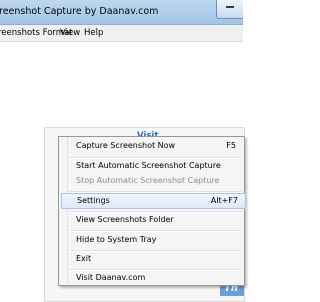  What do you see at coordinates (121, 33) in the screenshot?
I see `menu-bar: reenshots Format View Help` at bounding box center [121, 33].